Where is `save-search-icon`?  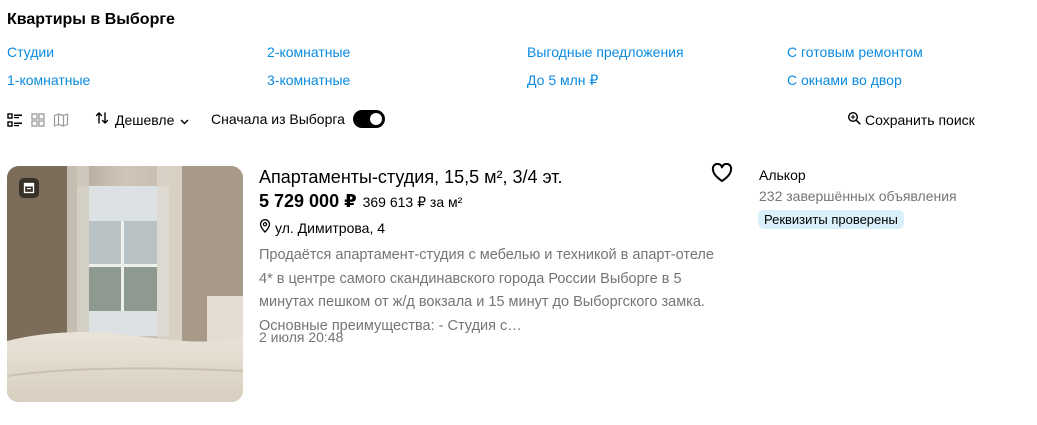
save-search-icon is located at coordinates (854, 119).